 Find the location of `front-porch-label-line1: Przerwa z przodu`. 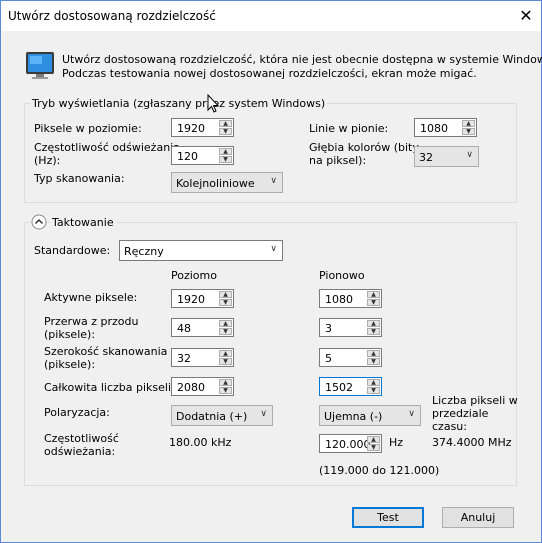

front-porch-label-line1: Przerwa z przodu is located at coordinates (91, 321).